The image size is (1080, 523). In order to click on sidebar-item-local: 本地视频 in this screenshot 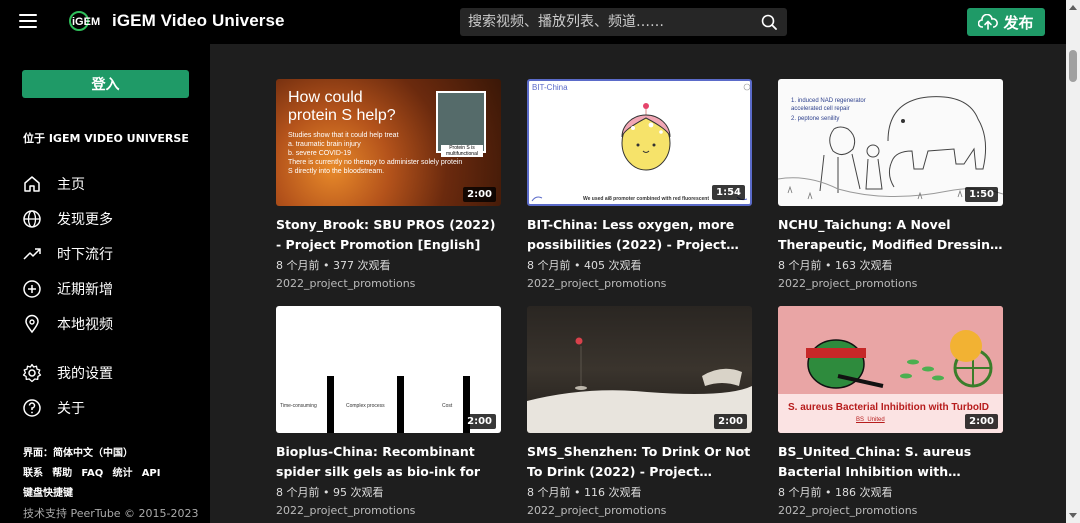, I will do `click(67, 324)`.